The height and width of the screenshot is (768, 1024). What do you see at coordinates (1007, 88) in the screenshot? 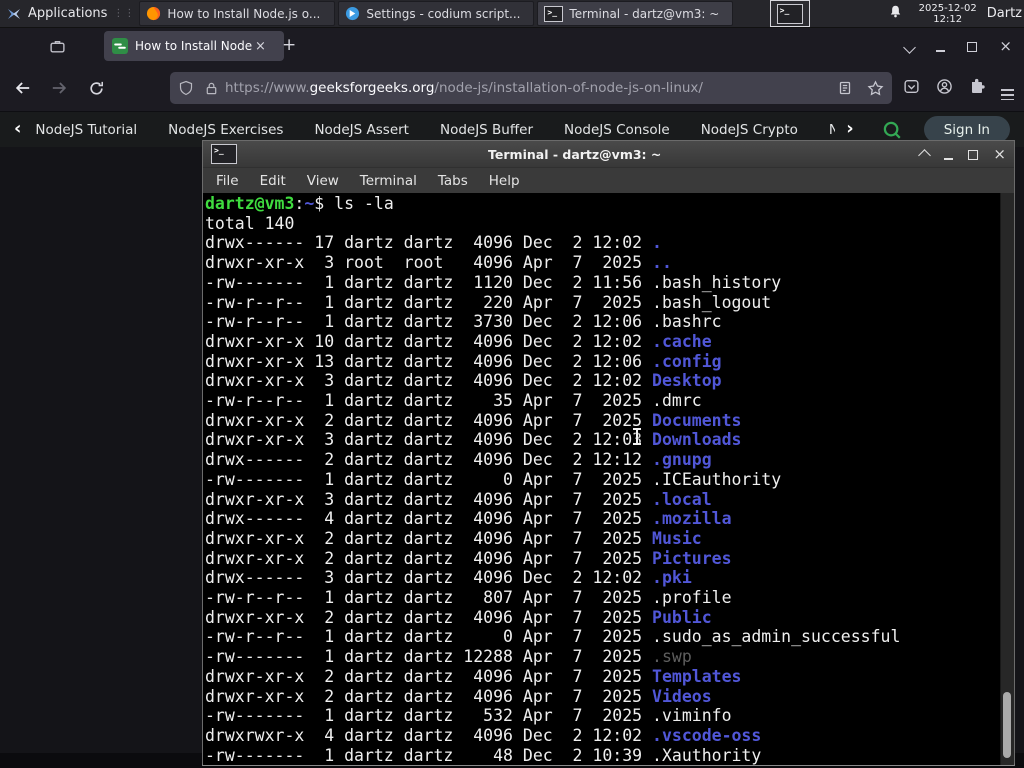
I see `menu-button` at bounding box center [1007, 88].